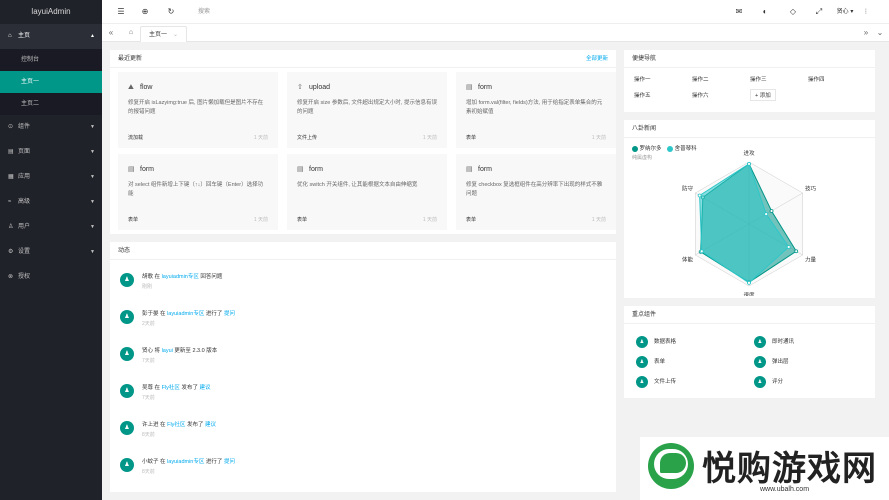  I want to click on sidebar-item-7: ⊗ 授权, so click(51, 277).